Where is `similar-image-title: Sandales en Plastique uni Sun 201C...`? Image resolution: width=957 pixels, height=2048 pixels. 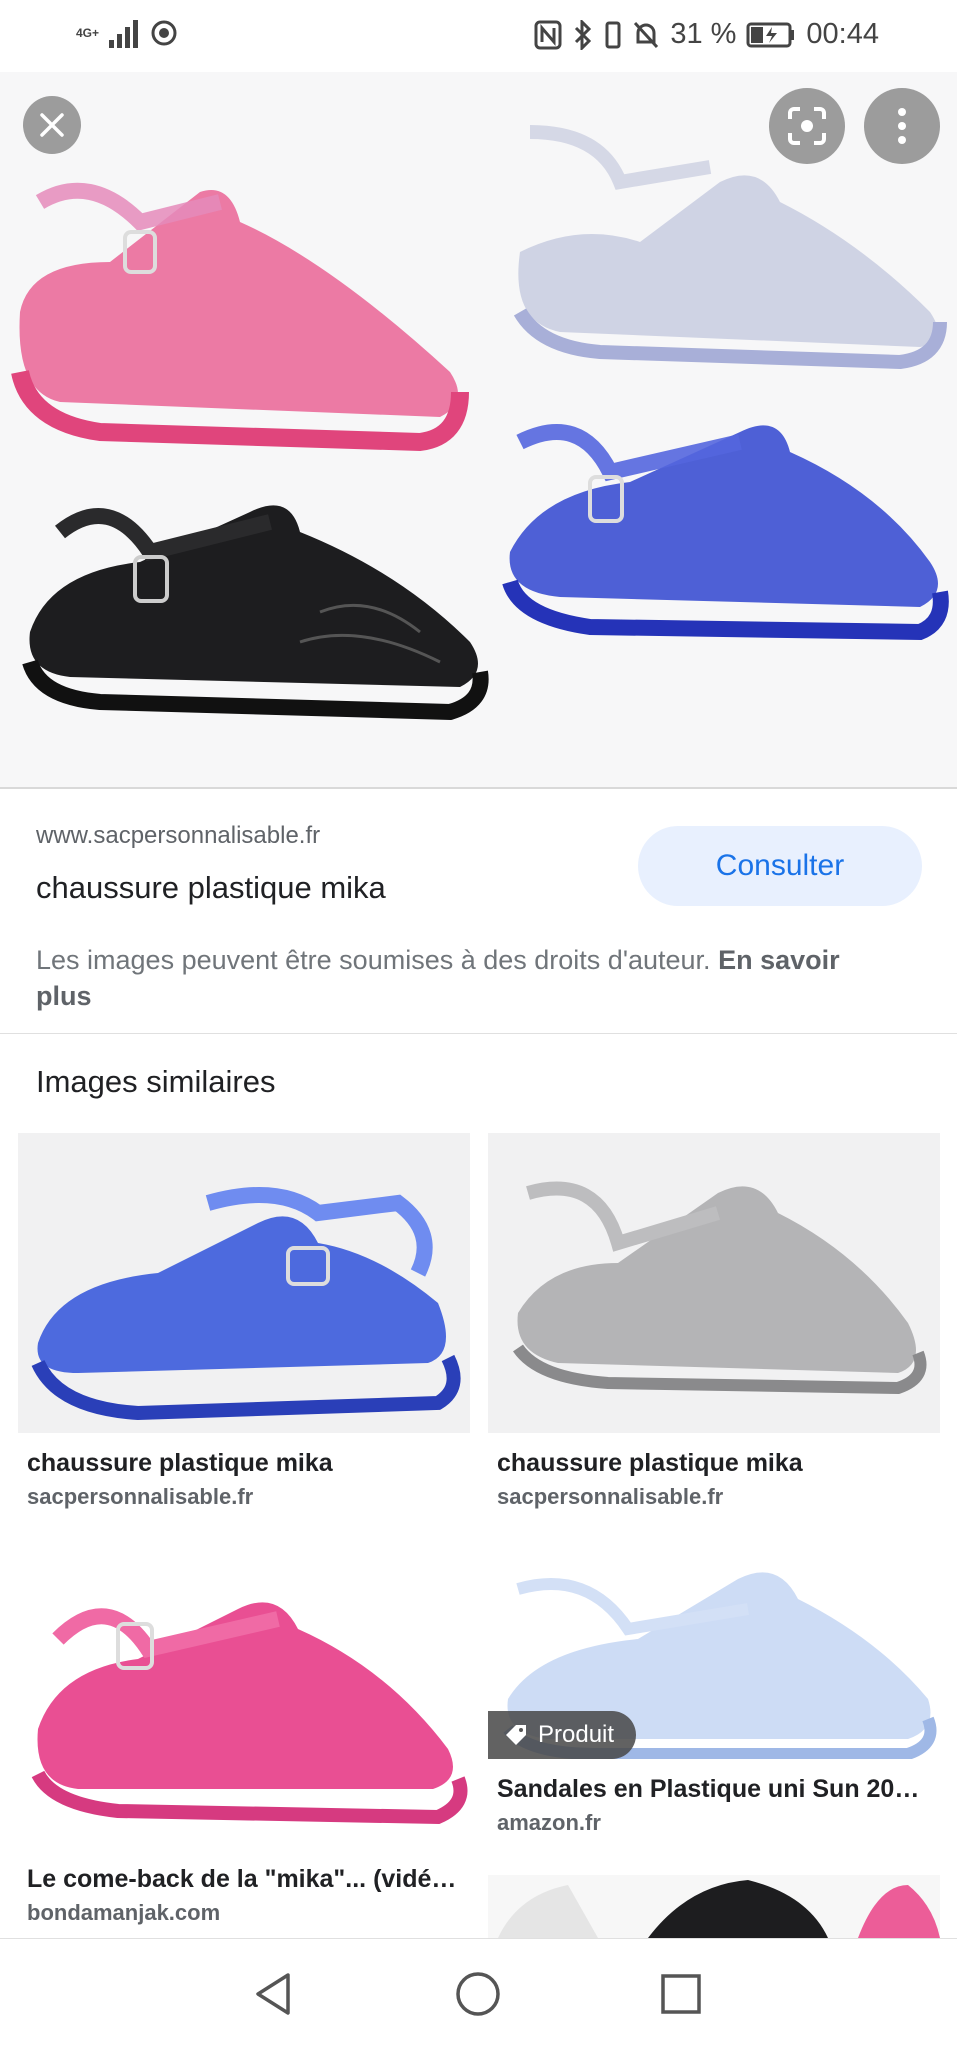 similar-image-title: Sandales en Plastique uni Sun 201C... is located at coordinates (714, 1789).